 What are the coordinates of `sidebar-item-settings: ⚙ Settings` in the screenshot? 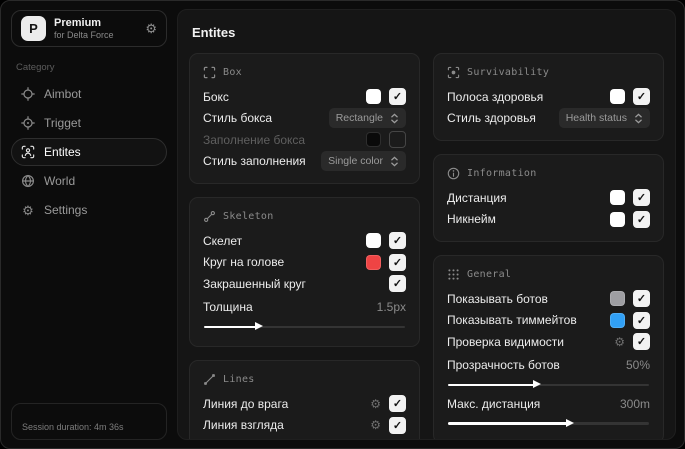 It's located at (89, 210).